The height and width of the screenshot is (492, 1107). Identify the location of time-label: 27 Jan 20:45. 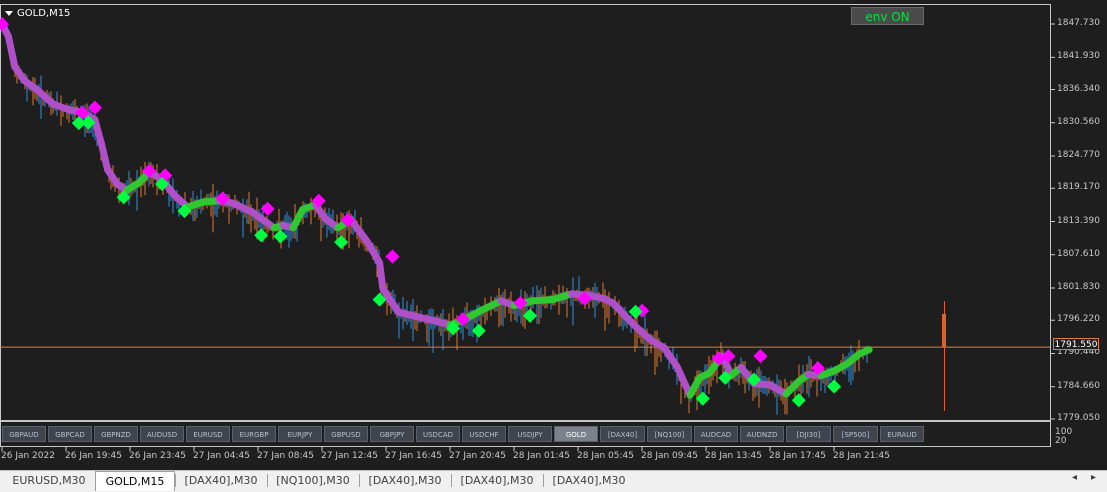
(477, 456).